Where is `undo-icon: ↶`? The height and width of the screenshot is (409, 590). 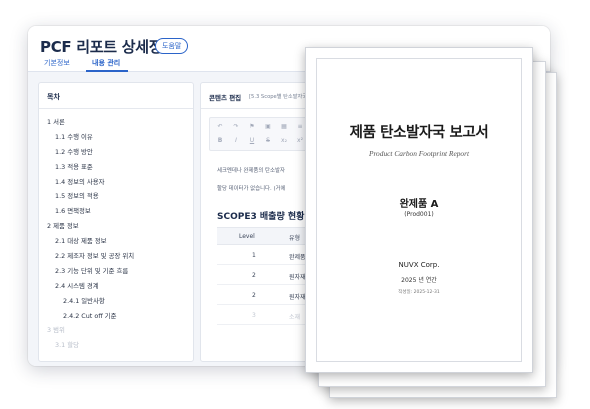 undo-icon: ↶ is located at coordinates (220, 126).